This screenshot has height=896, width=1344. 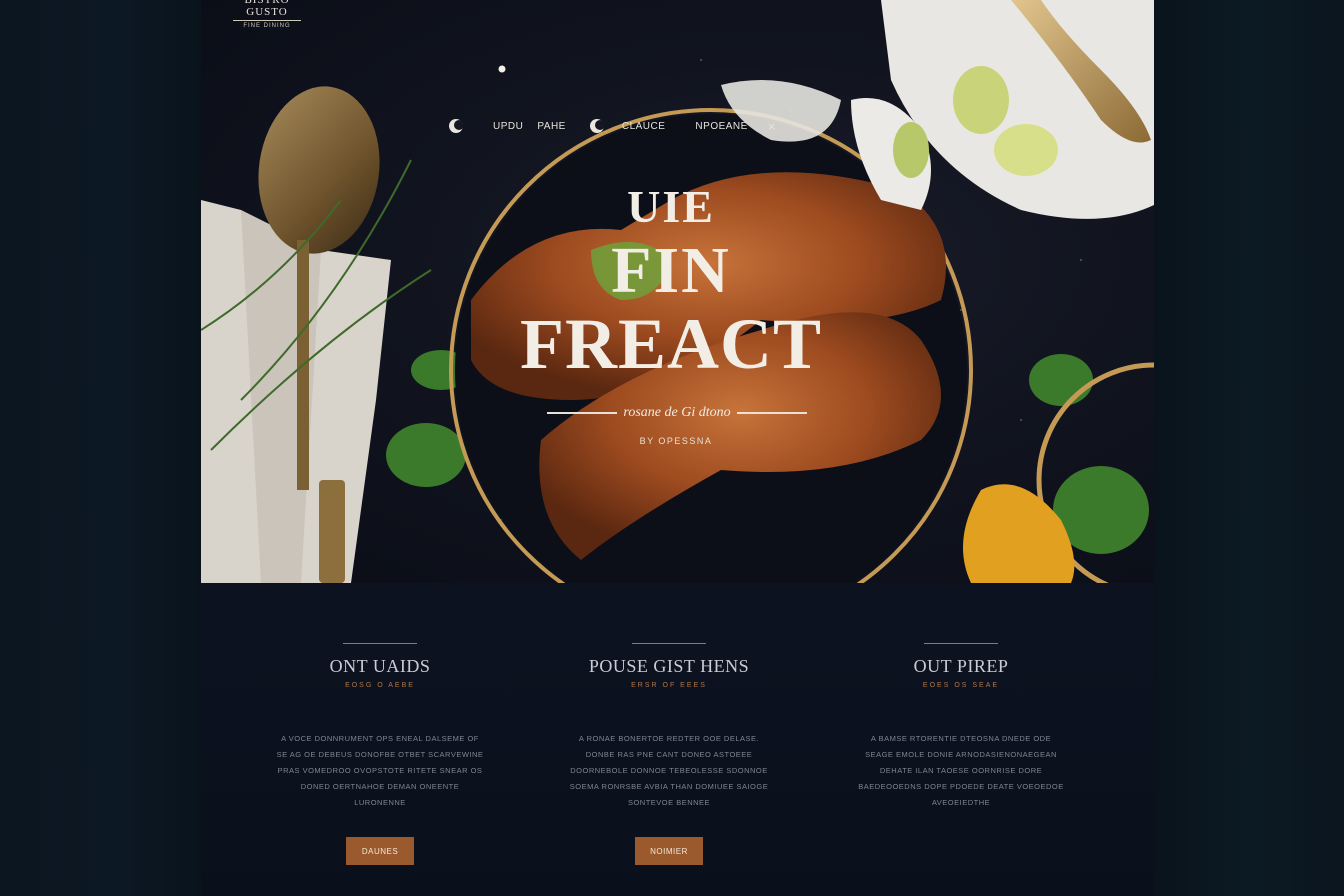 What do you see at coordinates (671, 270) in the screenshot?
I see `hero-title-line-2: FIN` at bounding box center [671, 270].